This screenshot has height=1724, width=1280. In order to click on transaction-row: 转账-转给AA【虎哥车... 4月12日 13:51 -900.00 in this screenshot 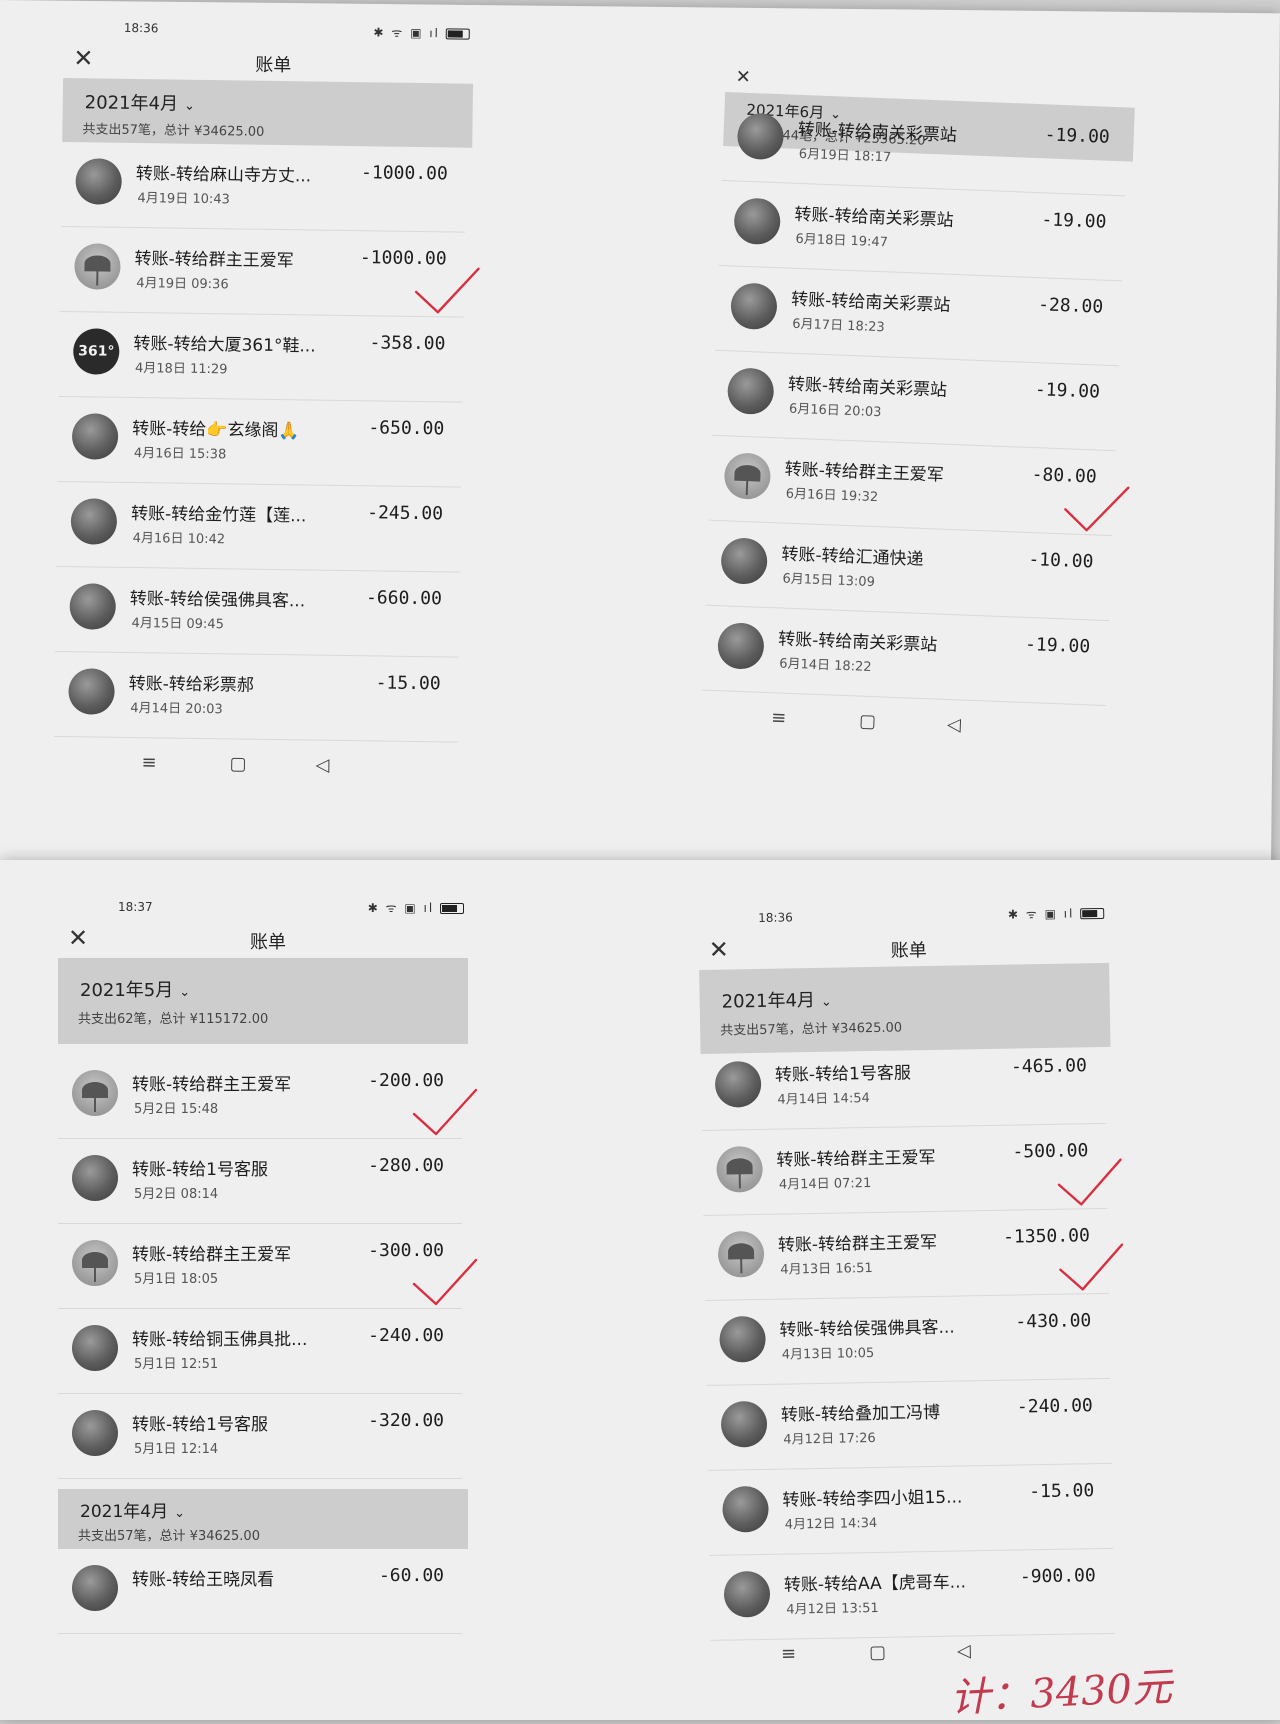, I will do `click(912, 1594)`.